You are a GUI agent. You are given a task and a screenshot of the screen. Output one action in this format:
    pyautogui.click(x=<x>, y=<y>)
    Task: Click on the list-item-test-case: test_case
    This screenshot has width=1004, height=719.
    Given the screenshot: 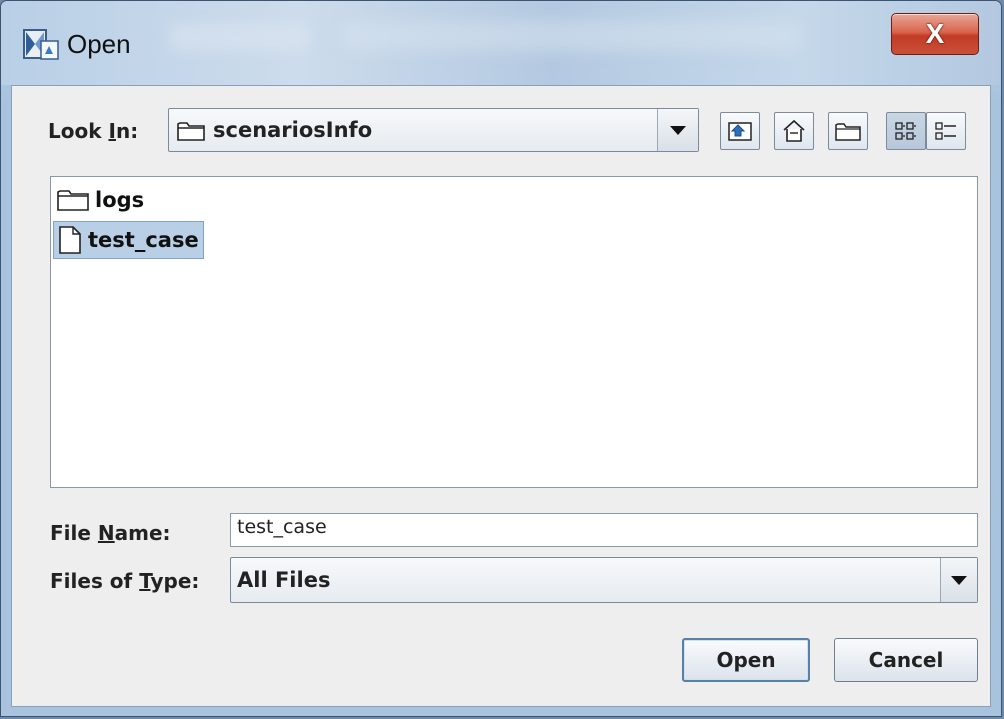 What is the action you would take?
    pyautogui.click(x=128, y=240)
    